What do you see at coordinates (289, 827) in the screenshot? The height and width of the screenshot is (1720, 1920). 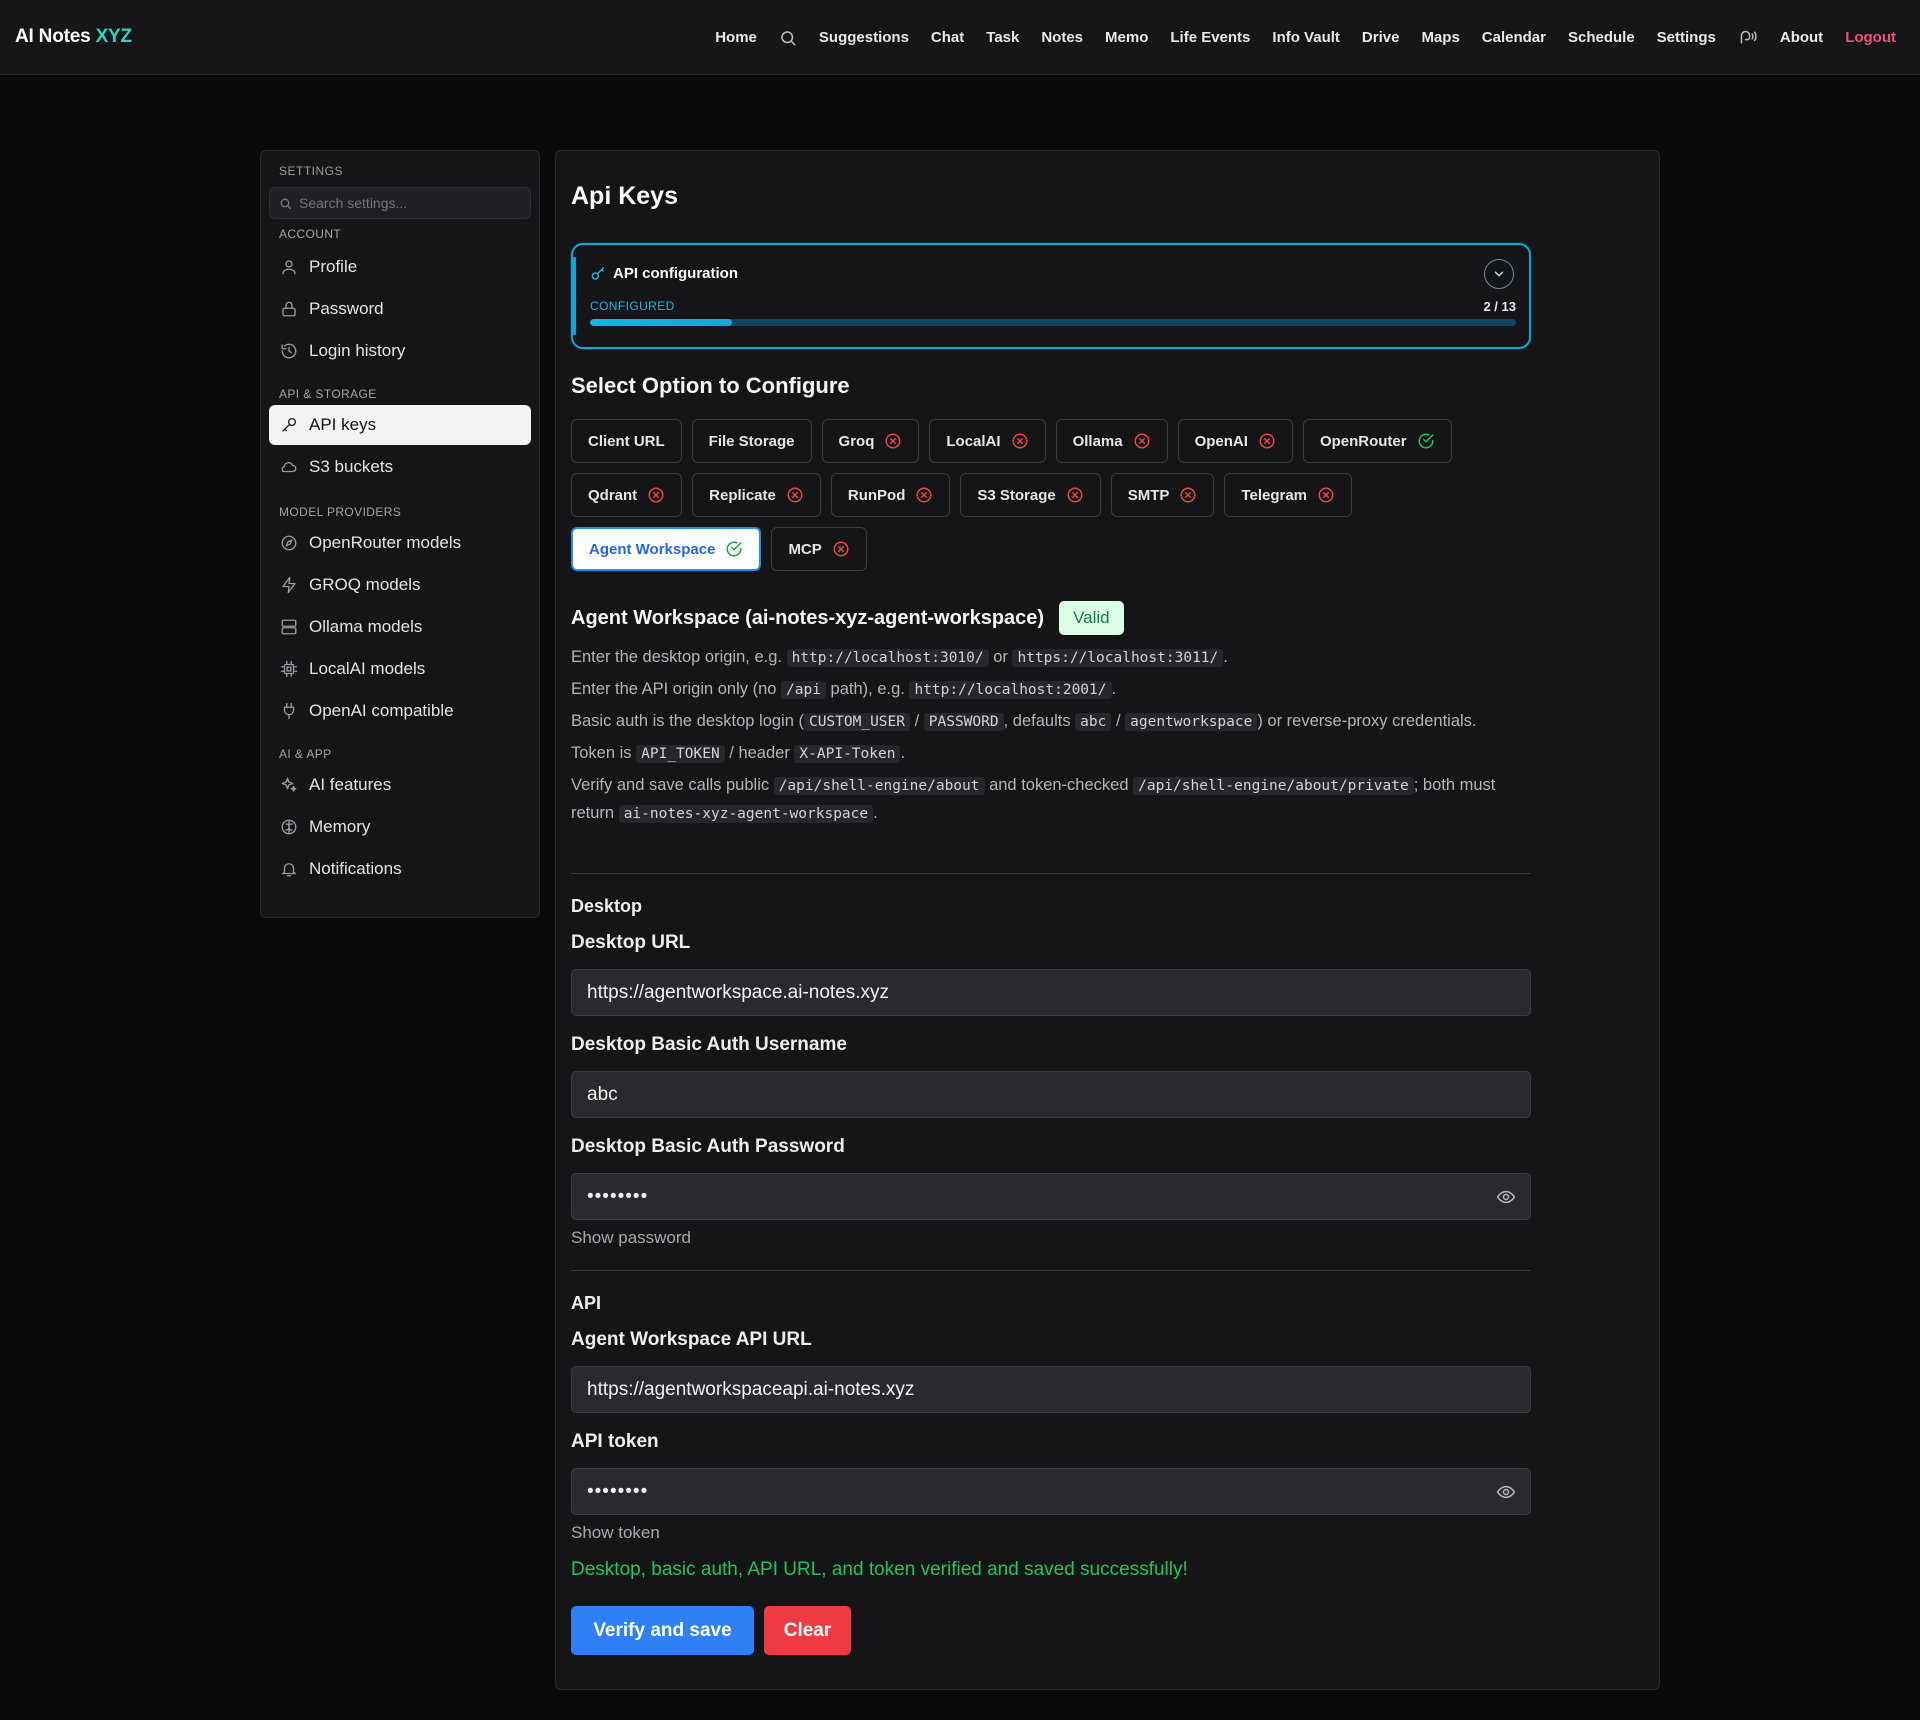 I see `brain-icon` at bounding box center [289, 827].